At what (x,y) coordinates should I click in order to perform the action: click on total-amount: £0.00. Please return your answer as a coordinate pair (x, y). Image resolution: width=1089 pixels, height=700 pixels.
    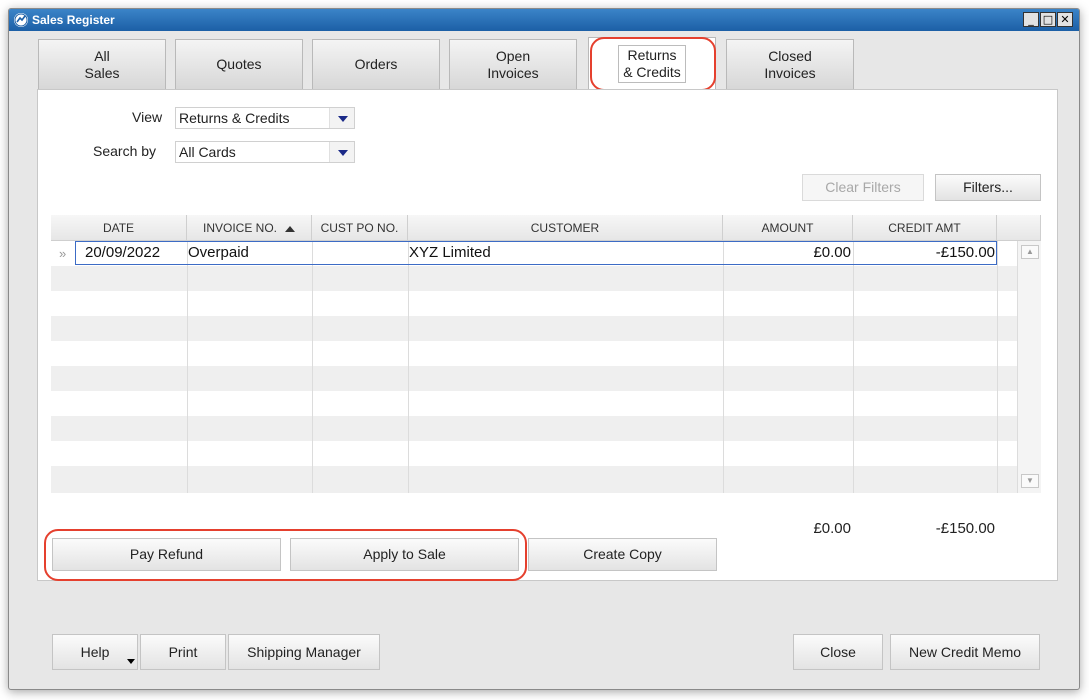
    Looking at the image, I should click on (832, 528).